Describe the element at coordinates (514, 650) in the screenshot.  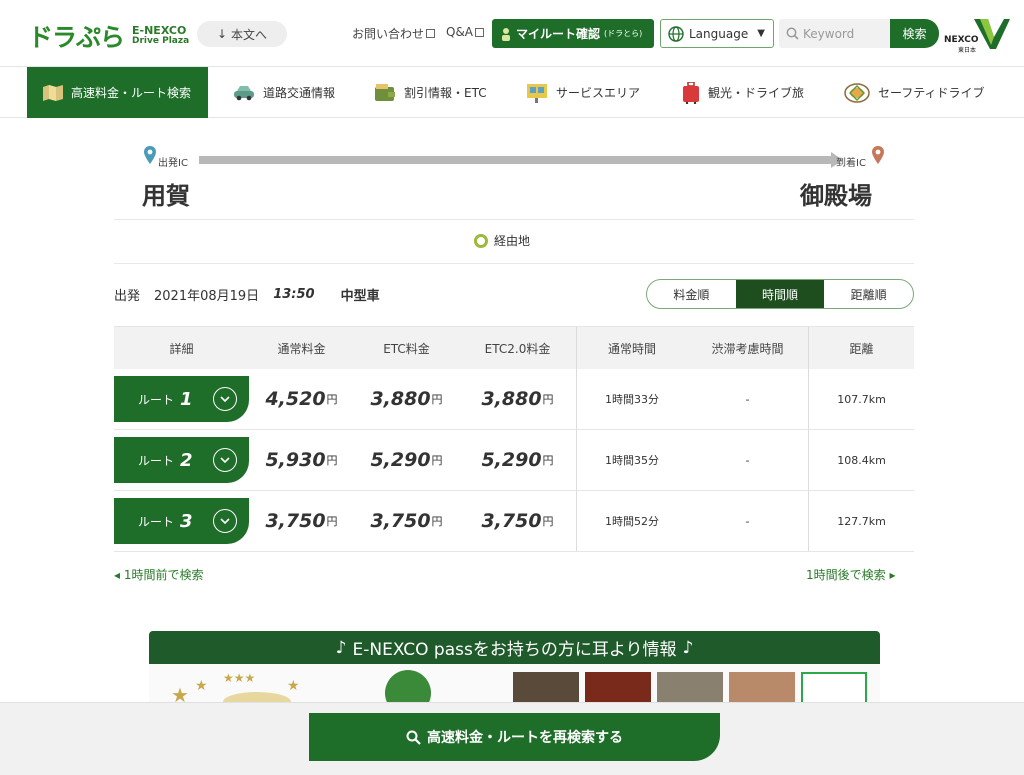
I see `banner-title: E-NEXCO passをお持ちの方に耳より情報` at that location.